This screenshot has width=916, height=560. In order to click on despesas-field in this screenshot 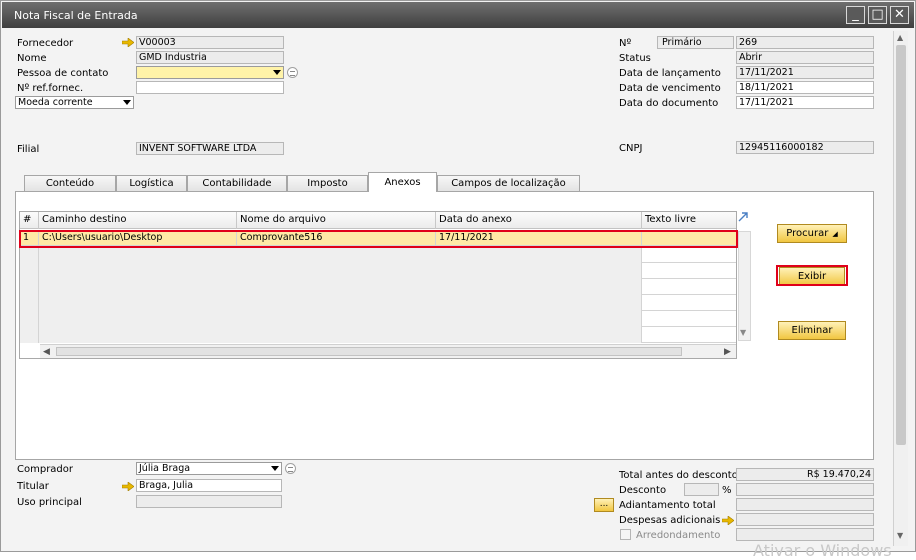, I will do `click(805, 519)`.